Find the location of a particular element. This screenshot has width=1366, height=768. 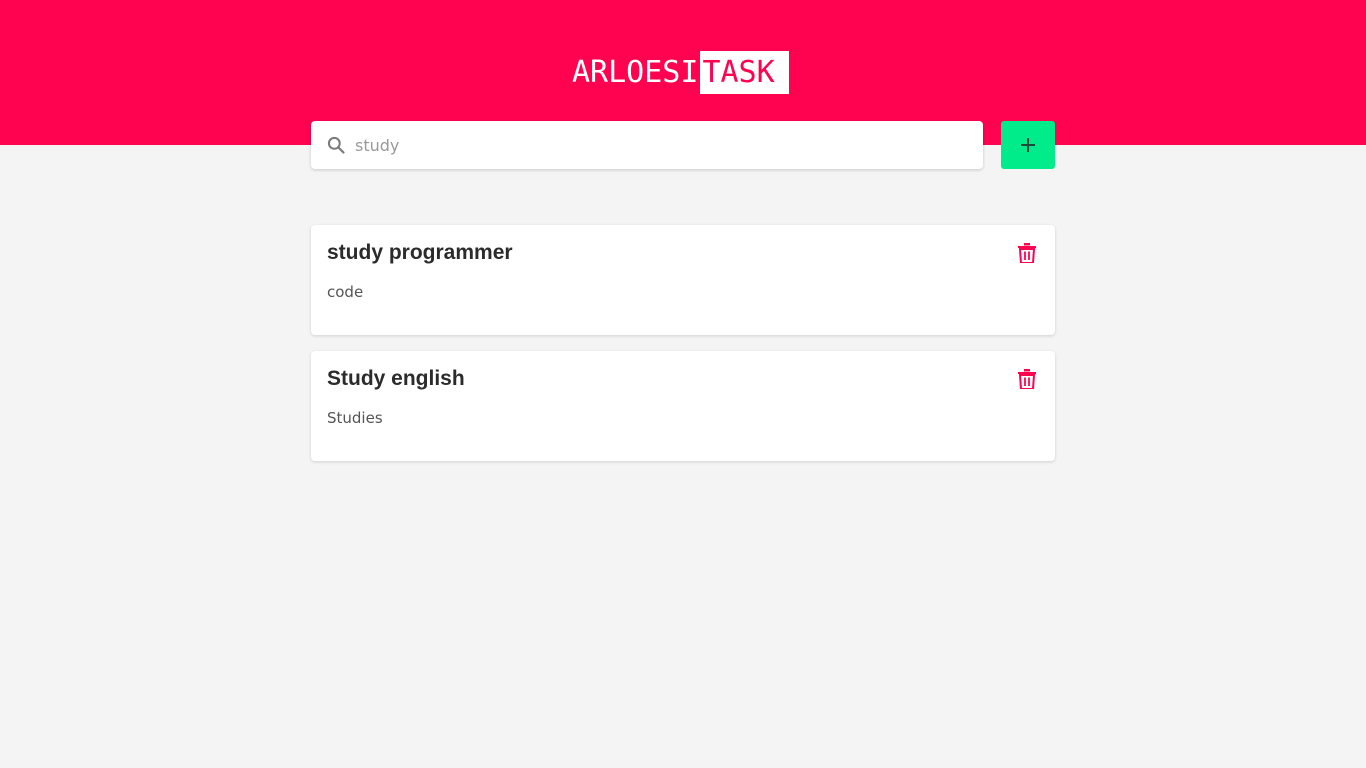

plus-icon is located at coordinates (1028, 145).